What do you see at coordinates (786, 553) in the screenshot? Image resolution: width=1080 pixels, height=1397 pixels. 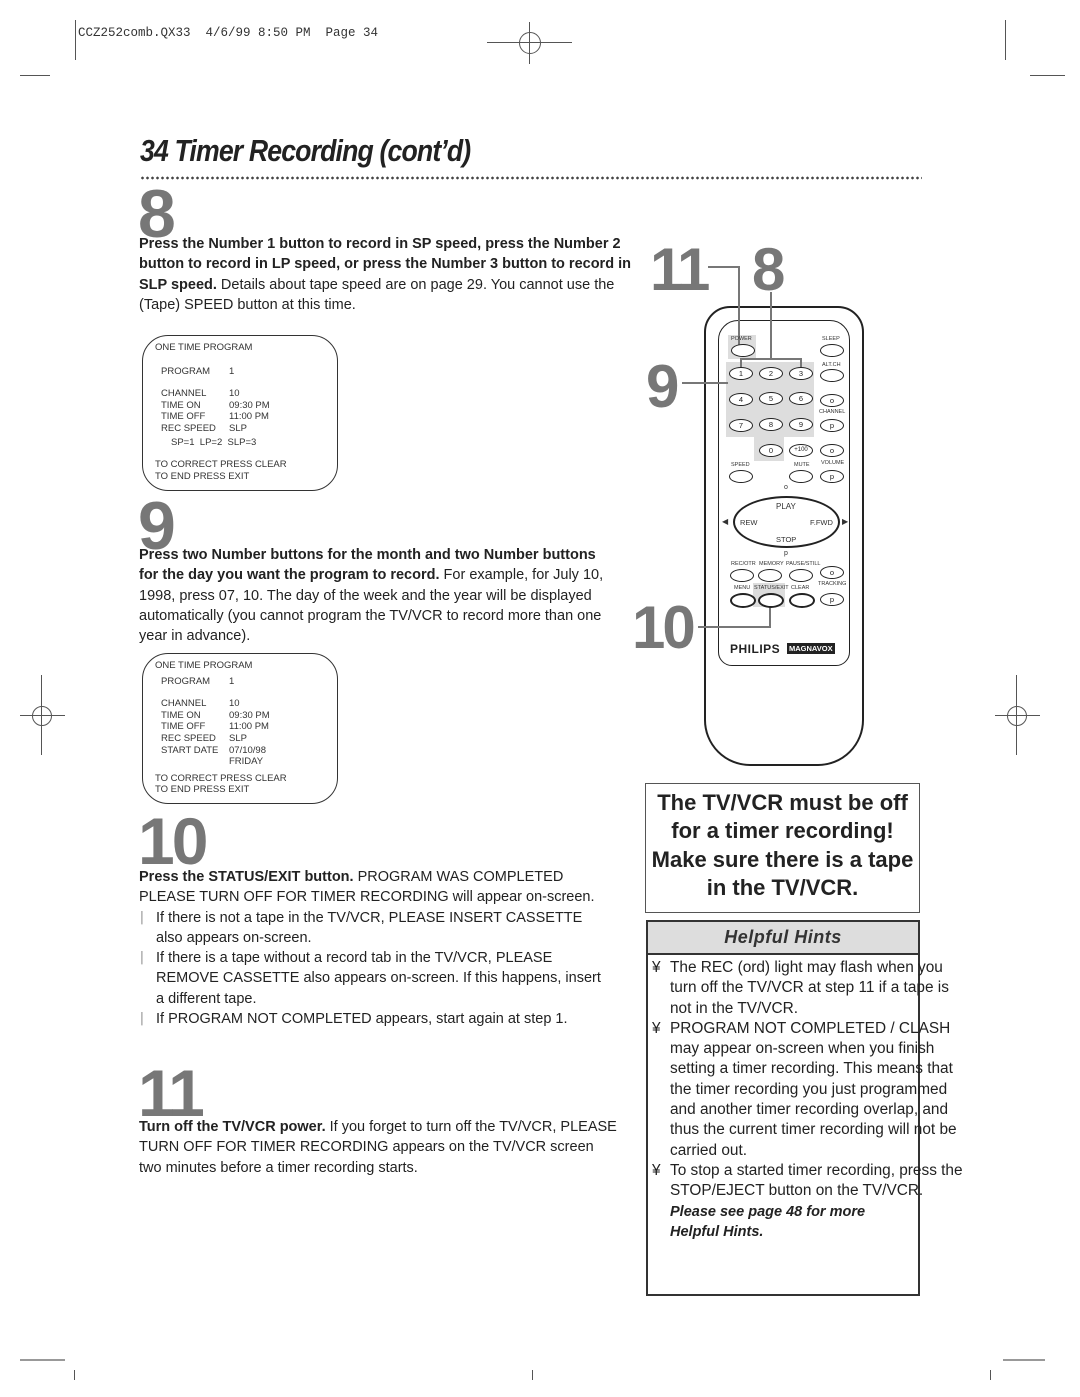 I see `down-arrow-label: p` at bounding box center [786, 553].